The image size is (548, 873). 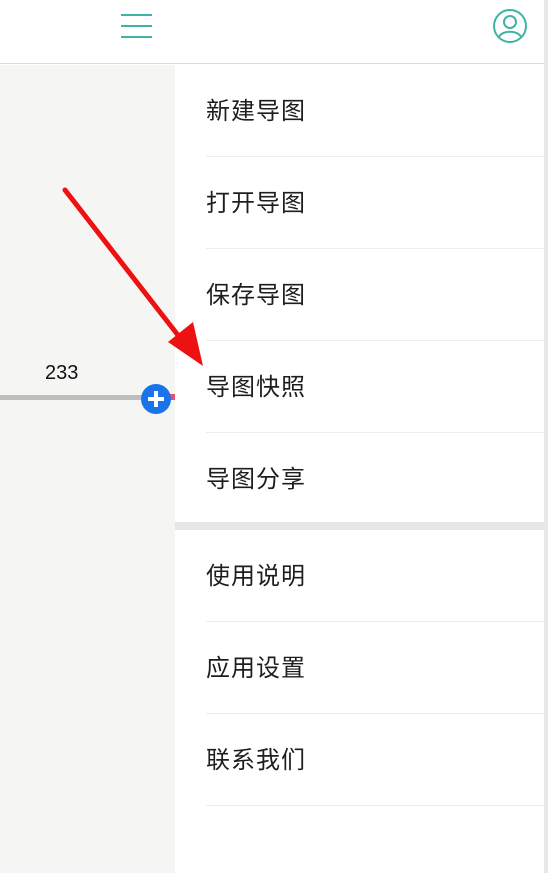 I want to click on menu-item-share-map: 导图分享, so click(x=359, y=479).